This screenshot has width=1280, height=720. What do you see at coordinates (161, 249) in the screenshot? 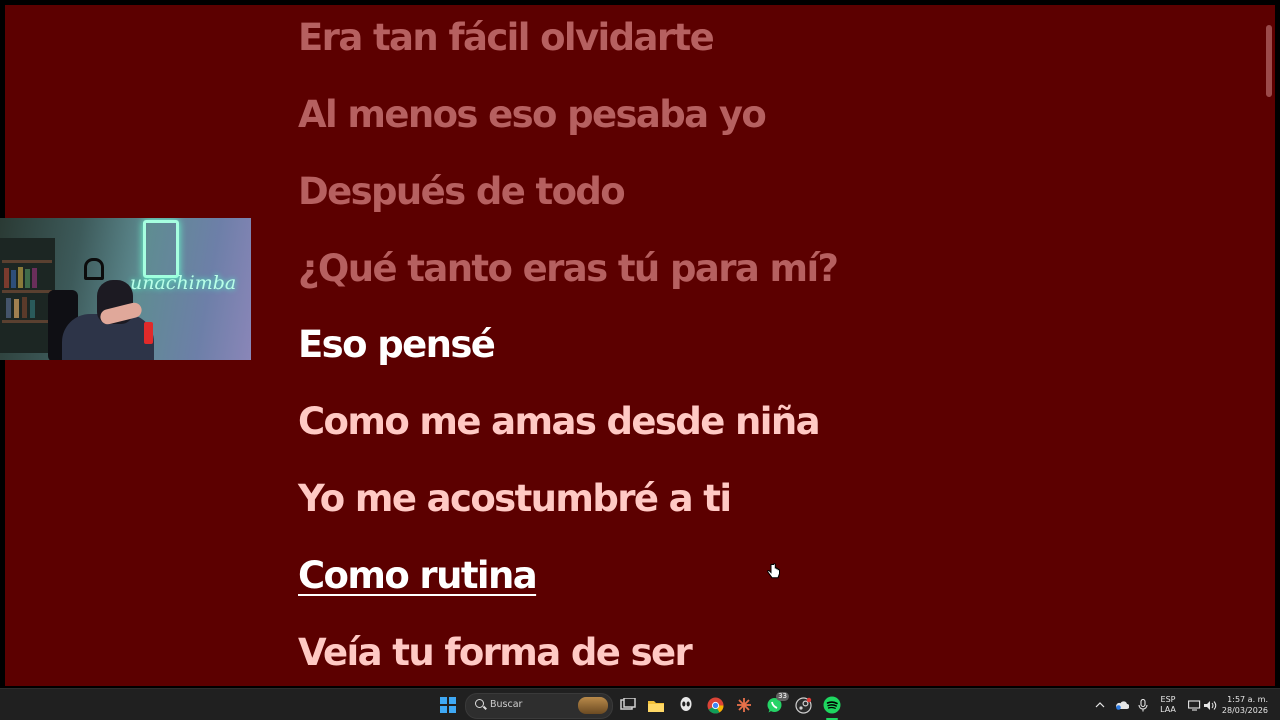
I see `neon-logo` at bounding box center [161, 249].